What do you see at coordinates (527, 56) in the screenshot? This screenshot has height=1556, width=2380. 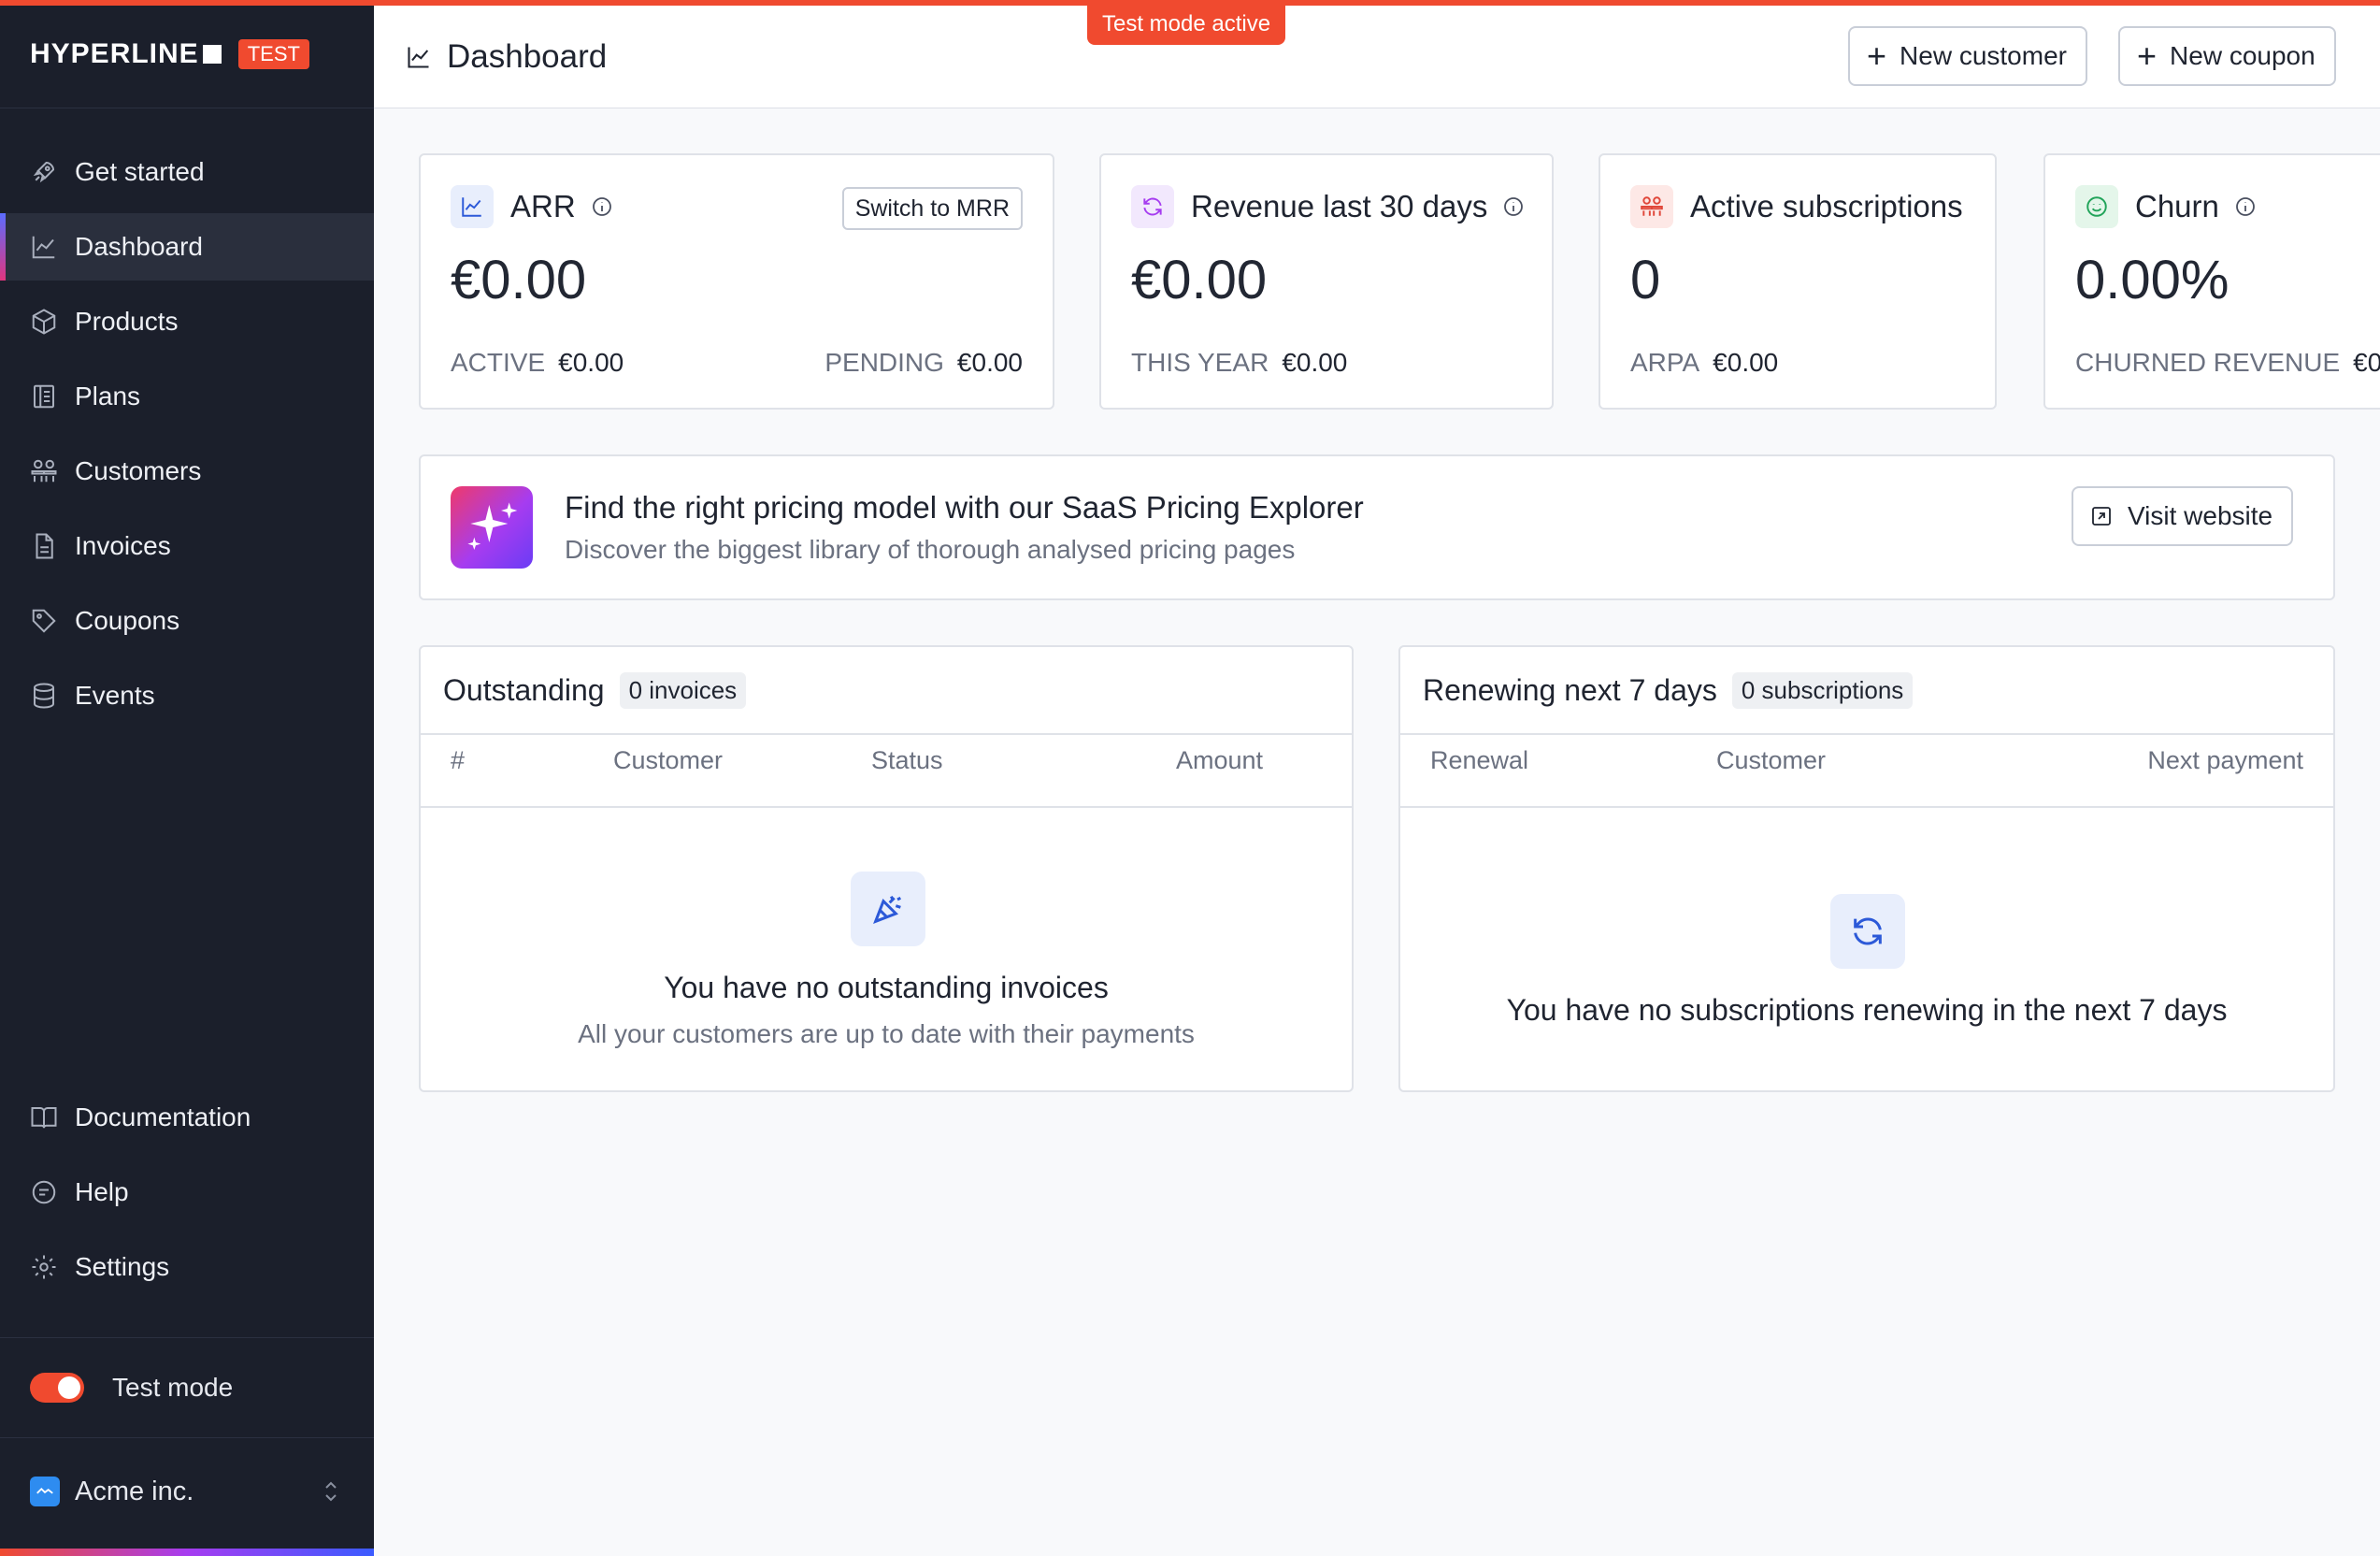 I see `page-title: Dashboard` at bounding box center [527, 56].